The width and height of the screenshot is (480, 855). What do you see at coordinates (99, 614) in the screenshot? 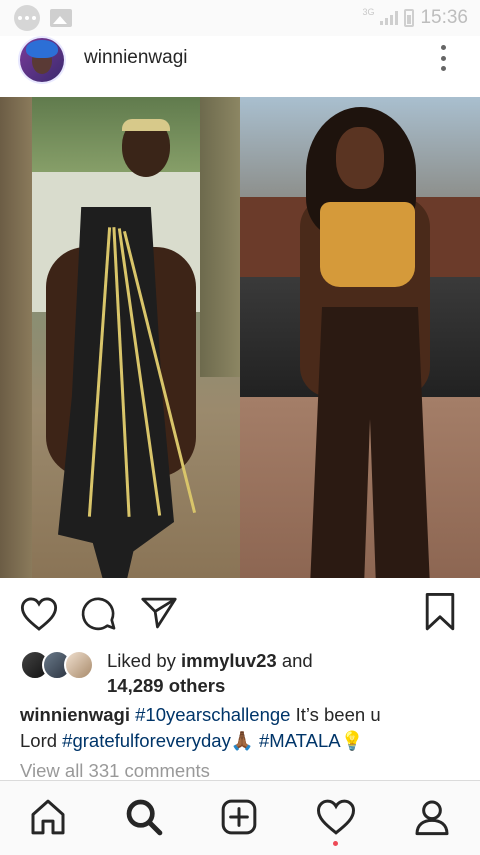
I see `comment-icon` at bounding box center [99, 614].